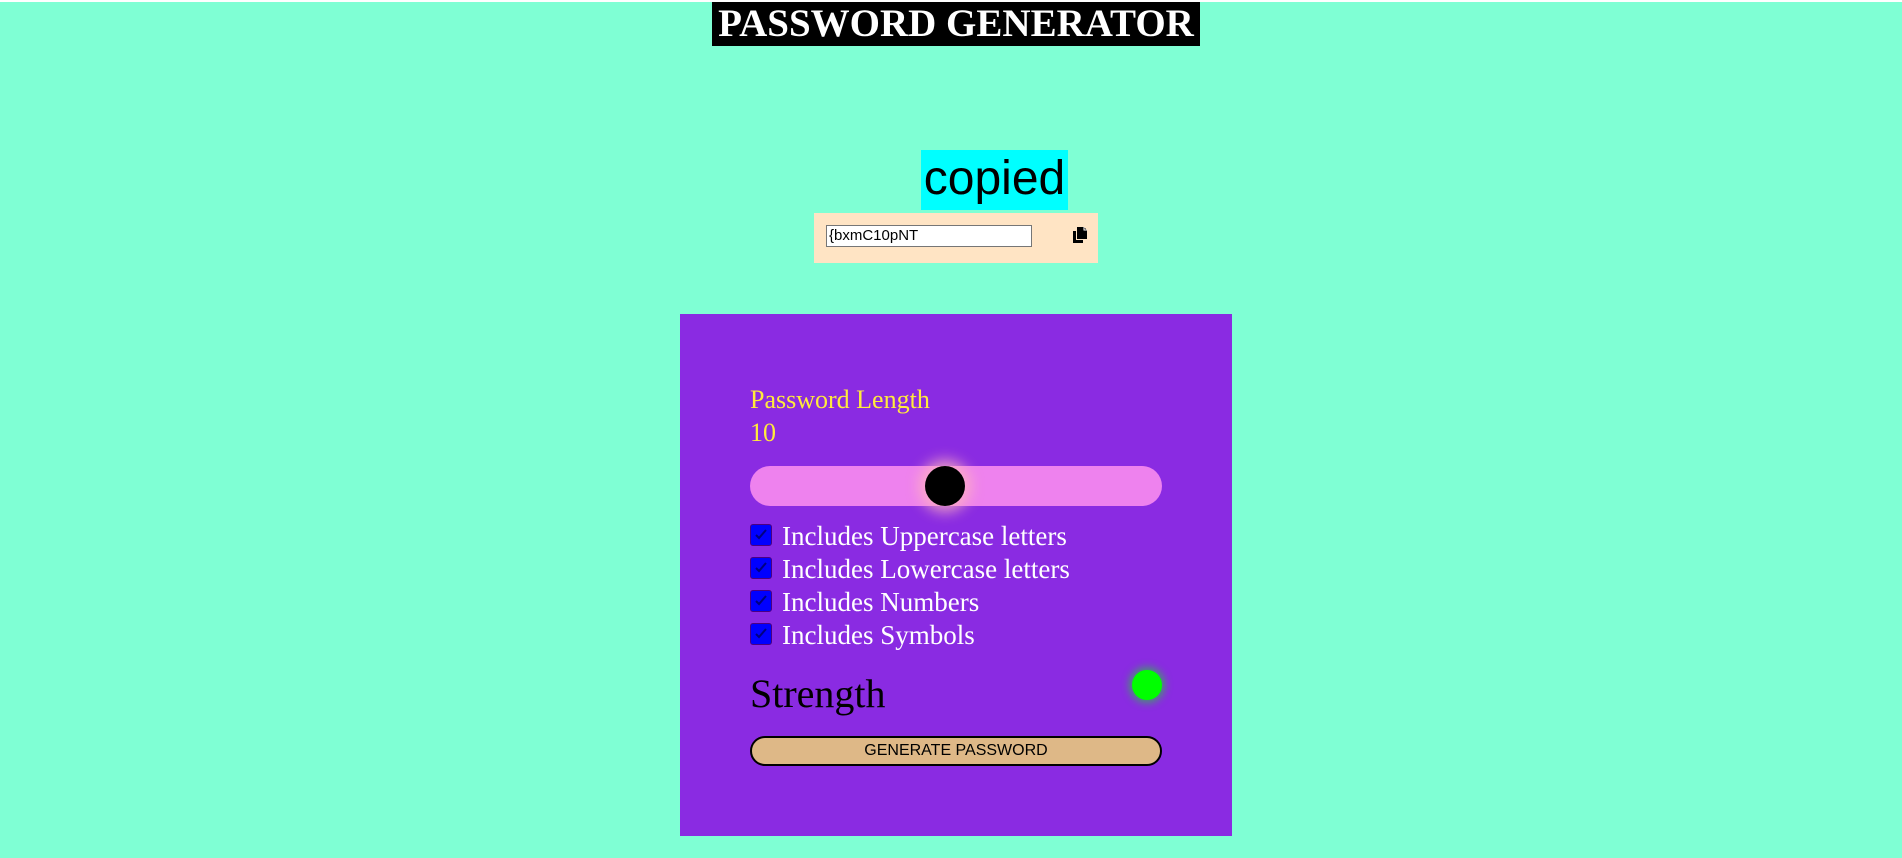  What do you see at coordinates (929, 236) in the screenshot?
I see `password-display-field` at bounding box center [929, 236].